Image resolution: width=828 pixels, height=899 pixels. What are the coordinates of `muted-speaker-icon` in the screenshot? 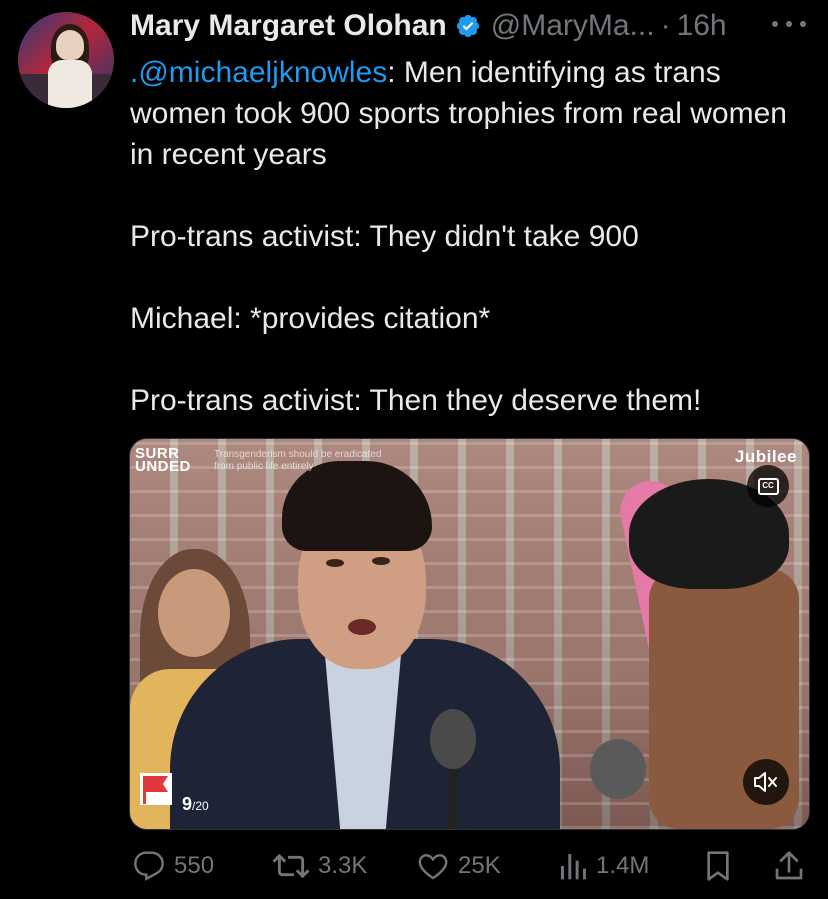 It's located at (765, 782).